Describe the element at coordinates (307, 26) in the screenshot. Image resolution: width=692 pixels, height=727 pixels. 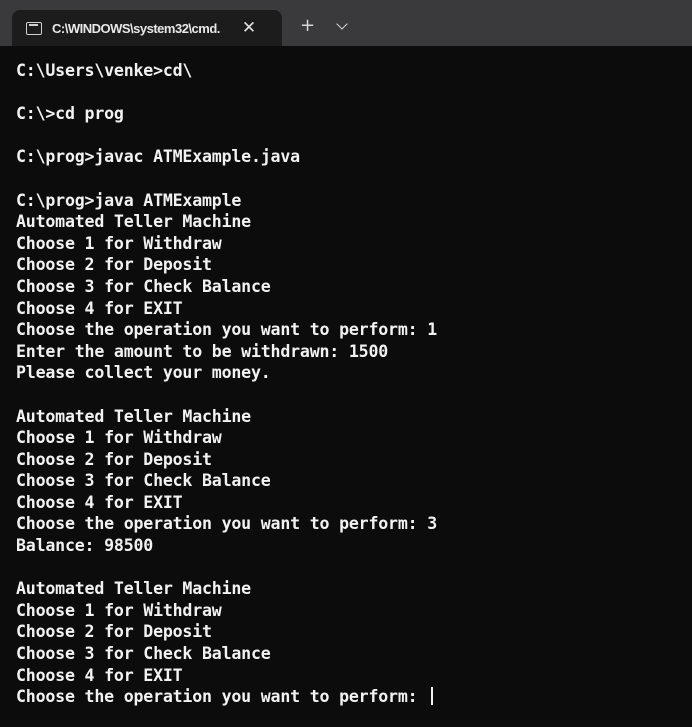
I see `plus-icon: +` at that location.